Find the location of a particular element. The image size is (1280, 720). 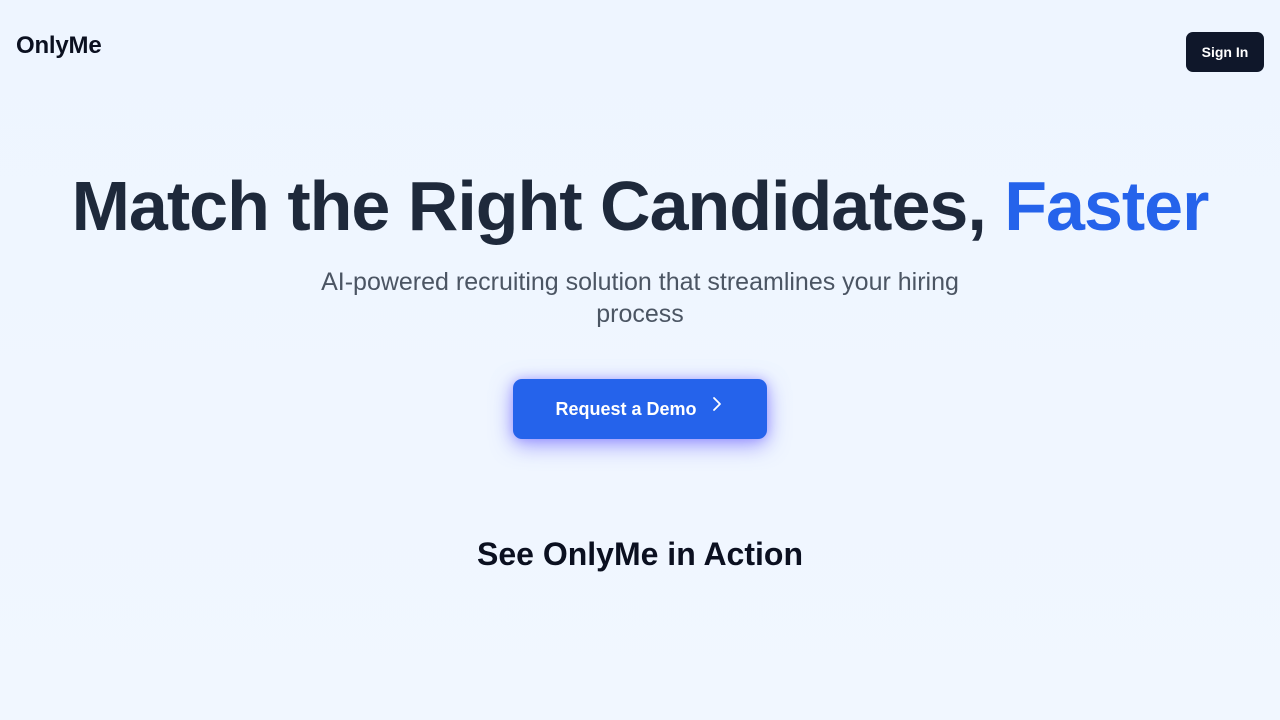

section-title: See OnlyMe in Action is located at coordinates (640, 554).